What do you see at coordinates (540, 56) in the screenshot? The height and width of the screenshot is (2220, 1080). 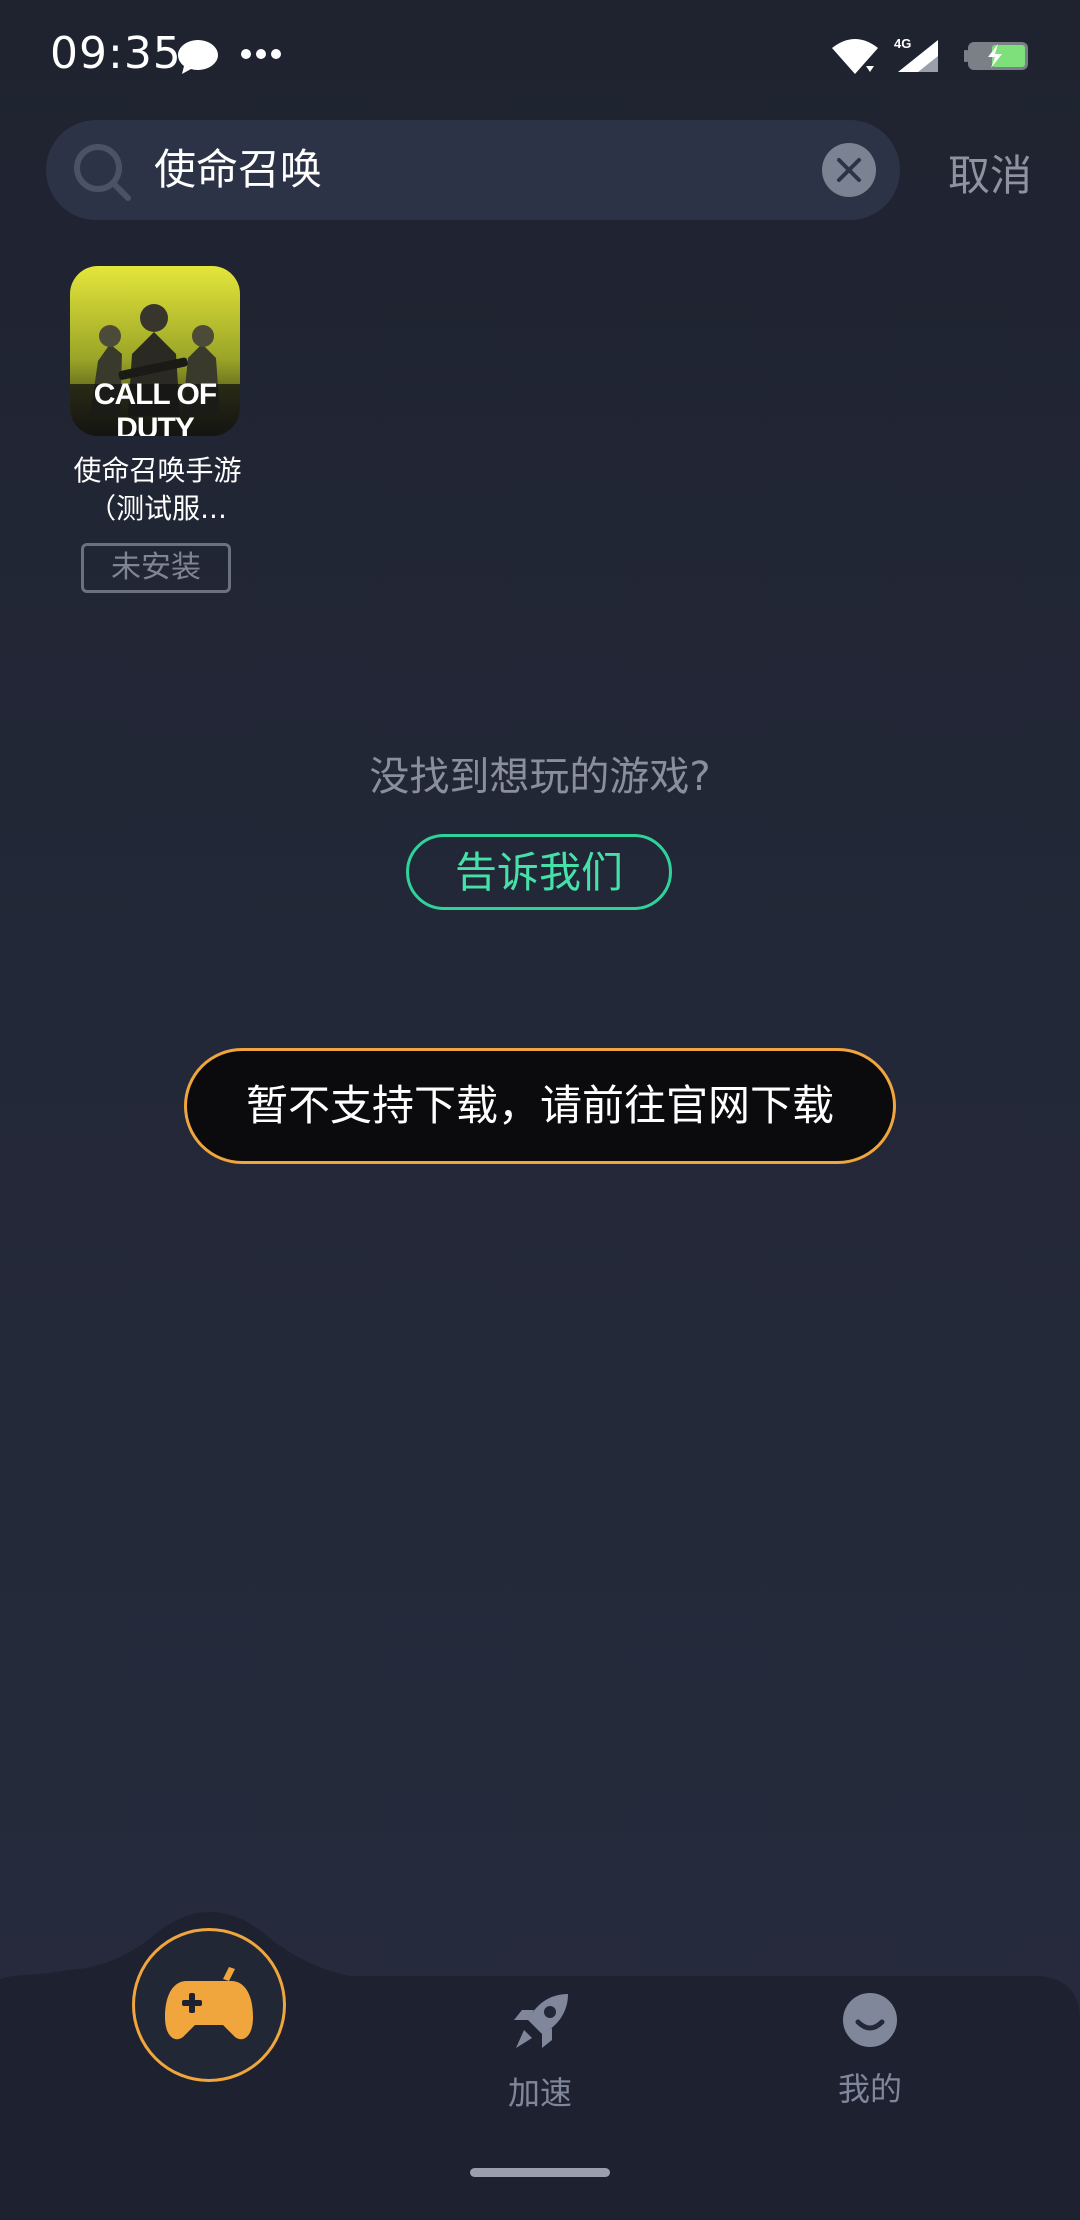 I see `status-bar: 09:35 4G` at bounding box center [540, 56].